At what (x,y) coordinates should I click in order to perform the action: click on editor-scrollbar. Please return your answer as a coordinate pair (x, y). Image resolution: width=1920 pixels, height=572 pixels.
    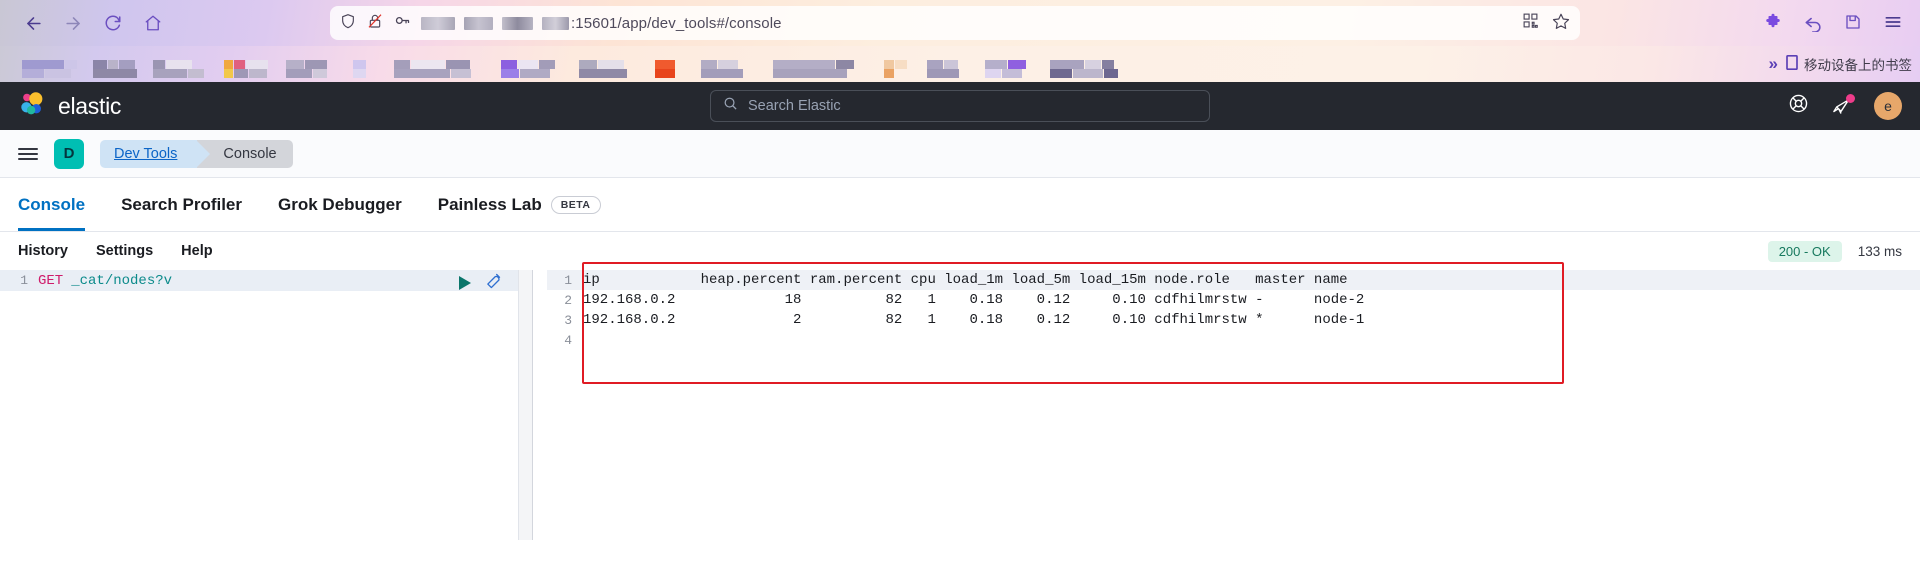
    Looking at the image, I should click on (525, 405).